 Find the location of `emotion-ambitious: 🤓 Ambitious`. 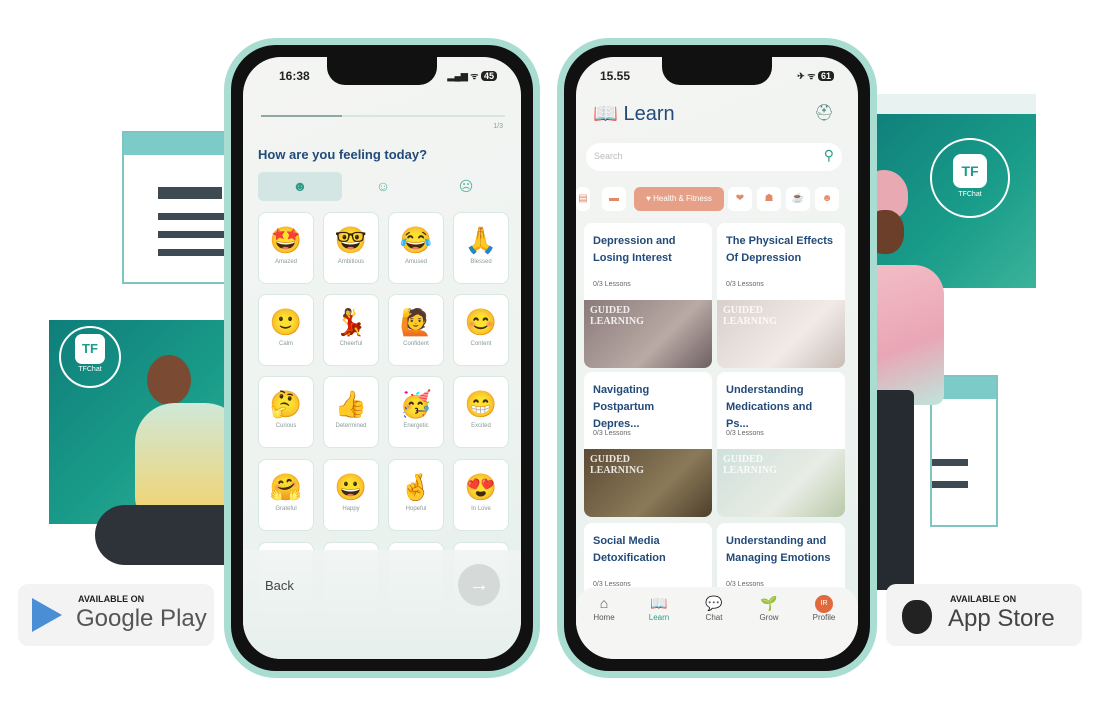

emotion-ambitious: 🤓 Ambitious is located at coordinates (351, 248).